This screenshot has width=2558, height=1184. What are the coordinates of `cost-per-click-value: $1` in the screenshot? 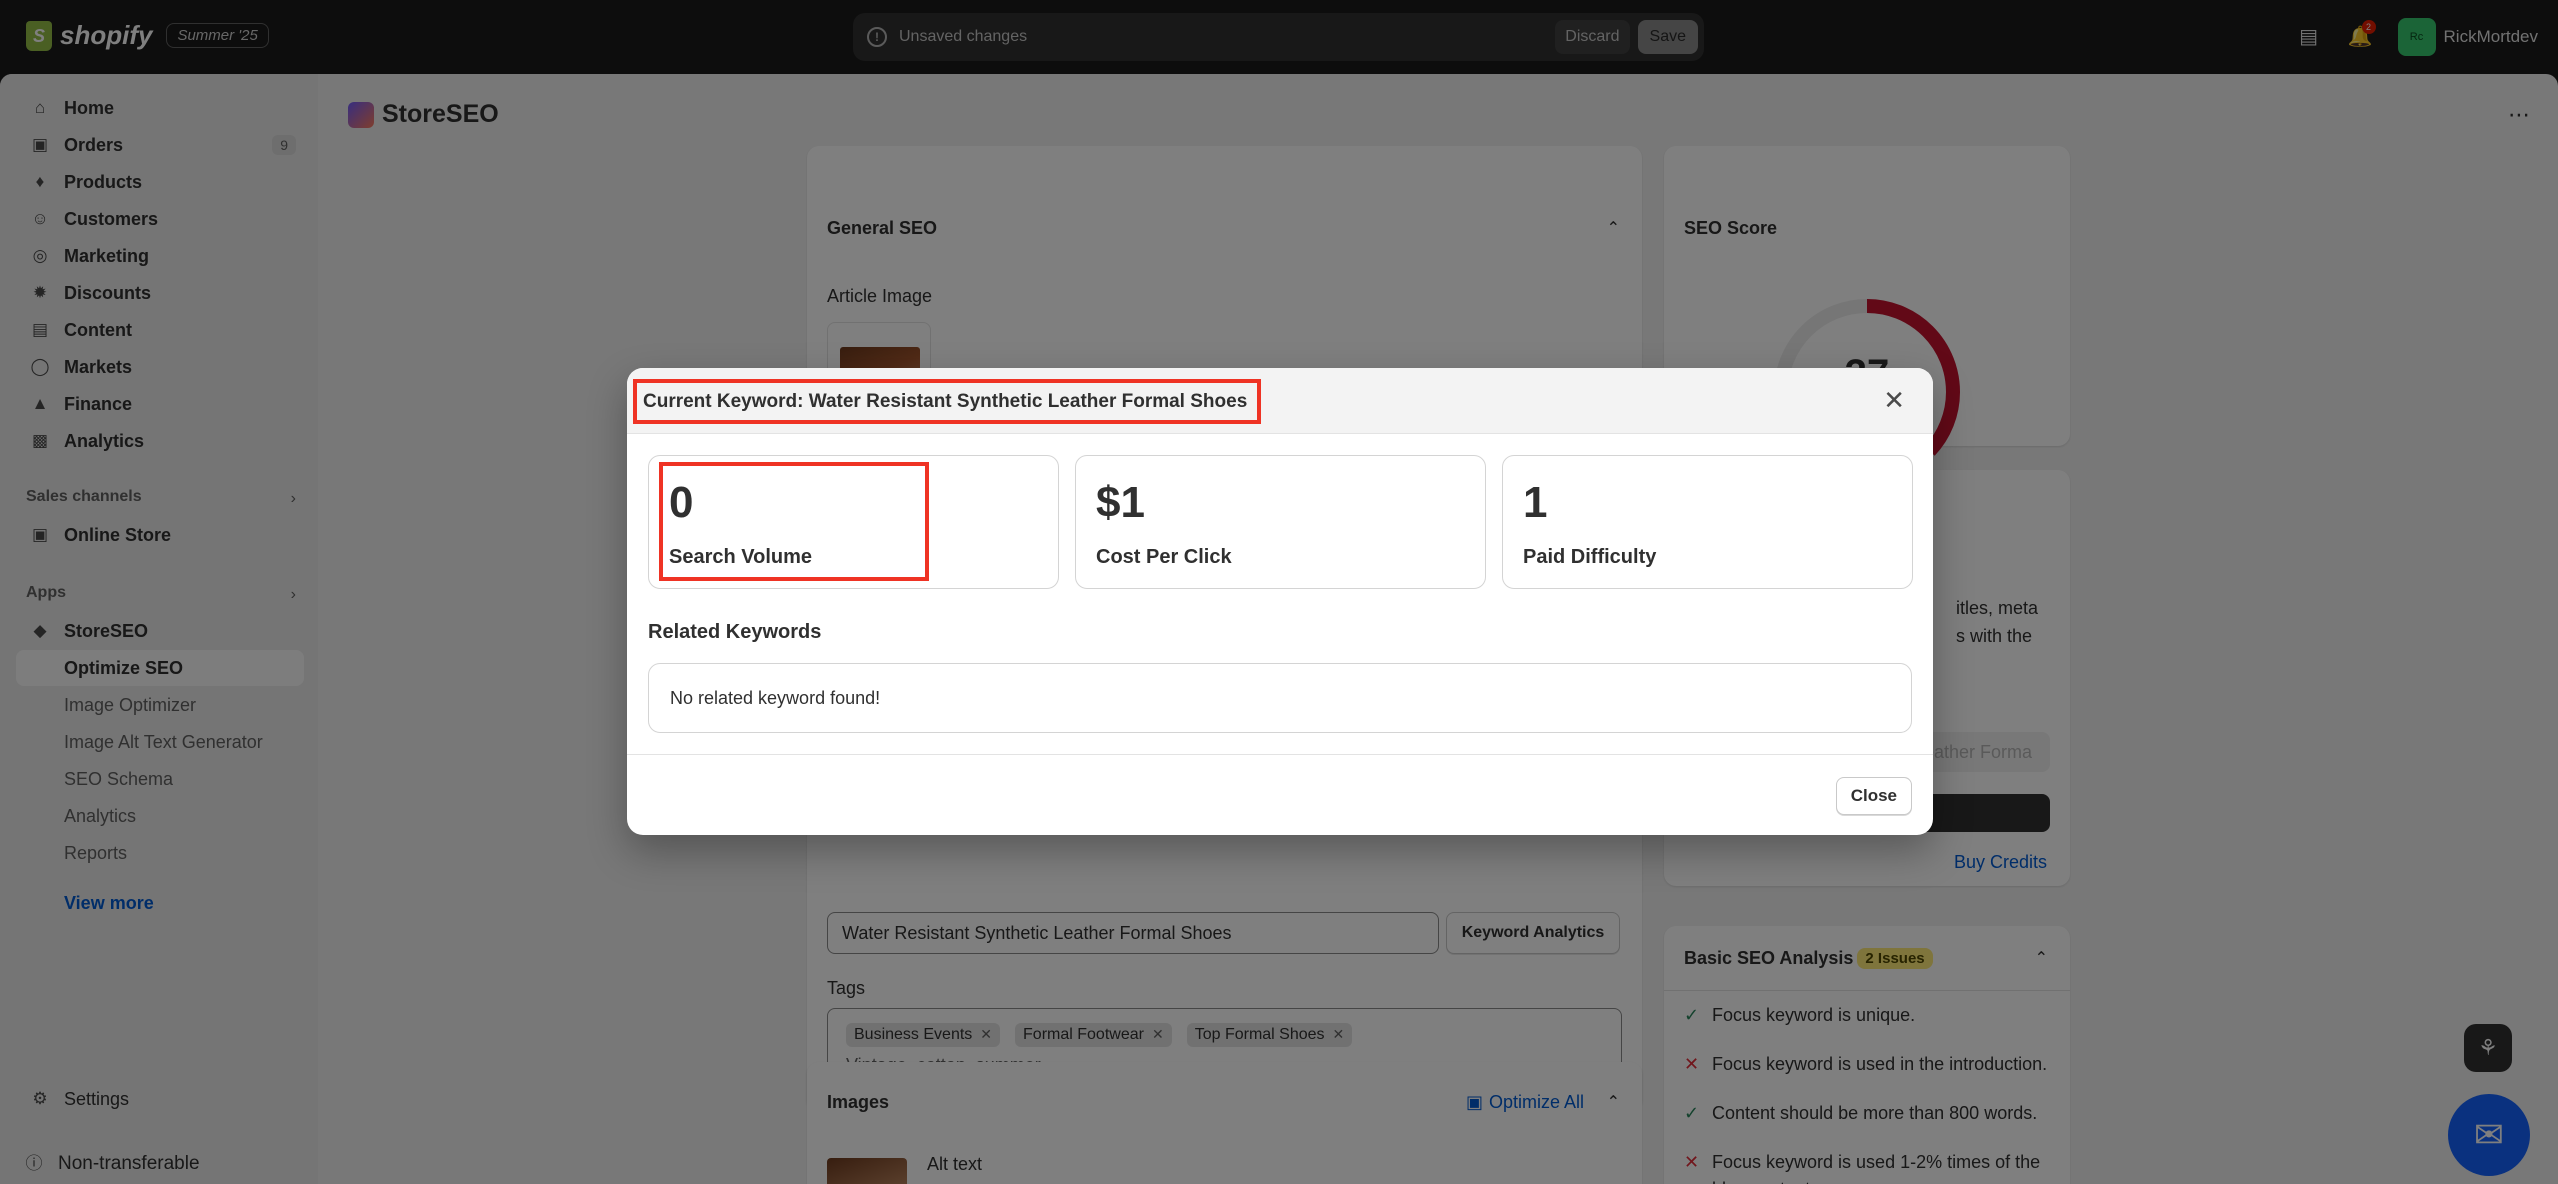 It's located at (1120, 502).